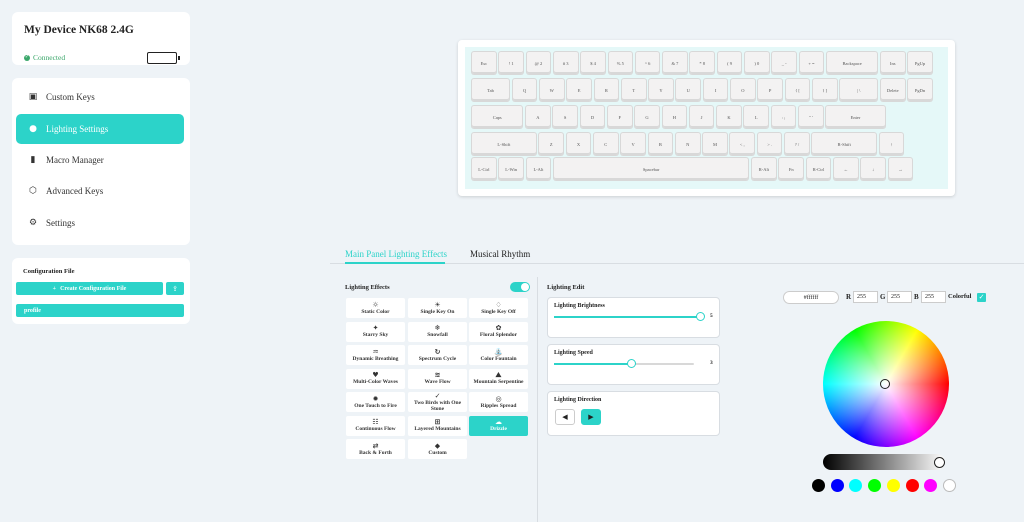 This screenshot has width=1024, height=522. What do you see at coordinates (484, 63) in the screenshot?
I see `key: Esc` at bounding box center [484, 63].